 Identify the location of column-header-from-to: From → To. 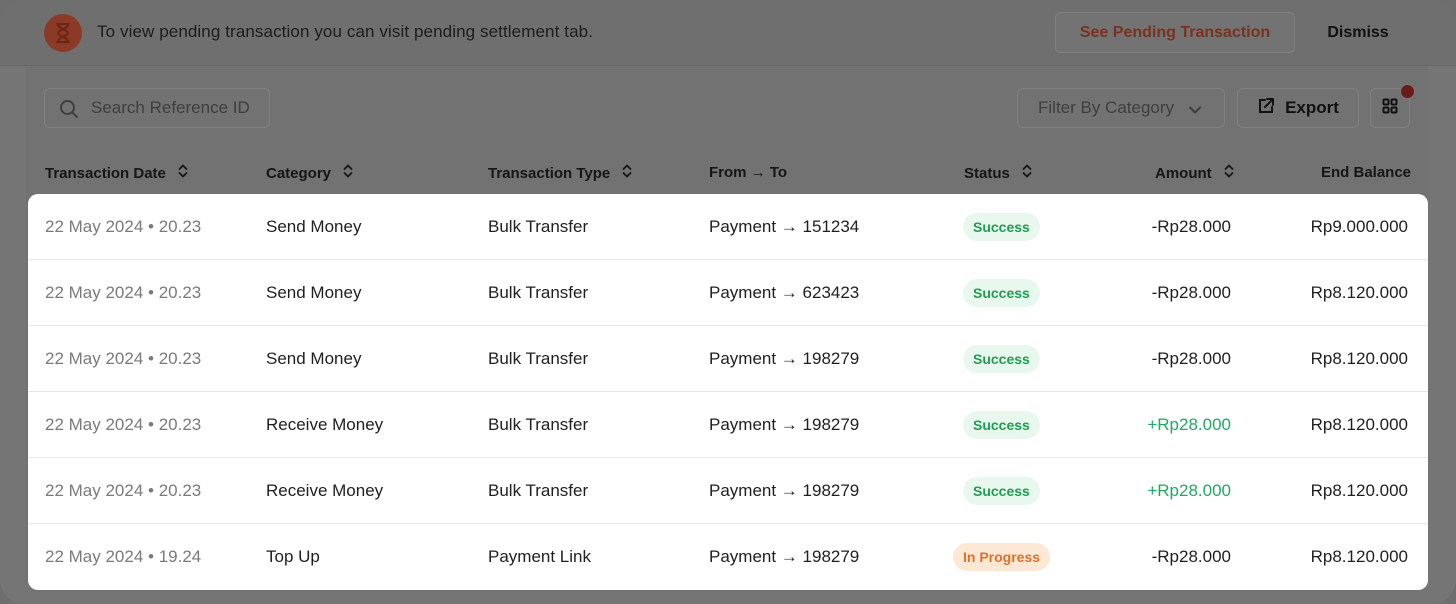
(748, 172).